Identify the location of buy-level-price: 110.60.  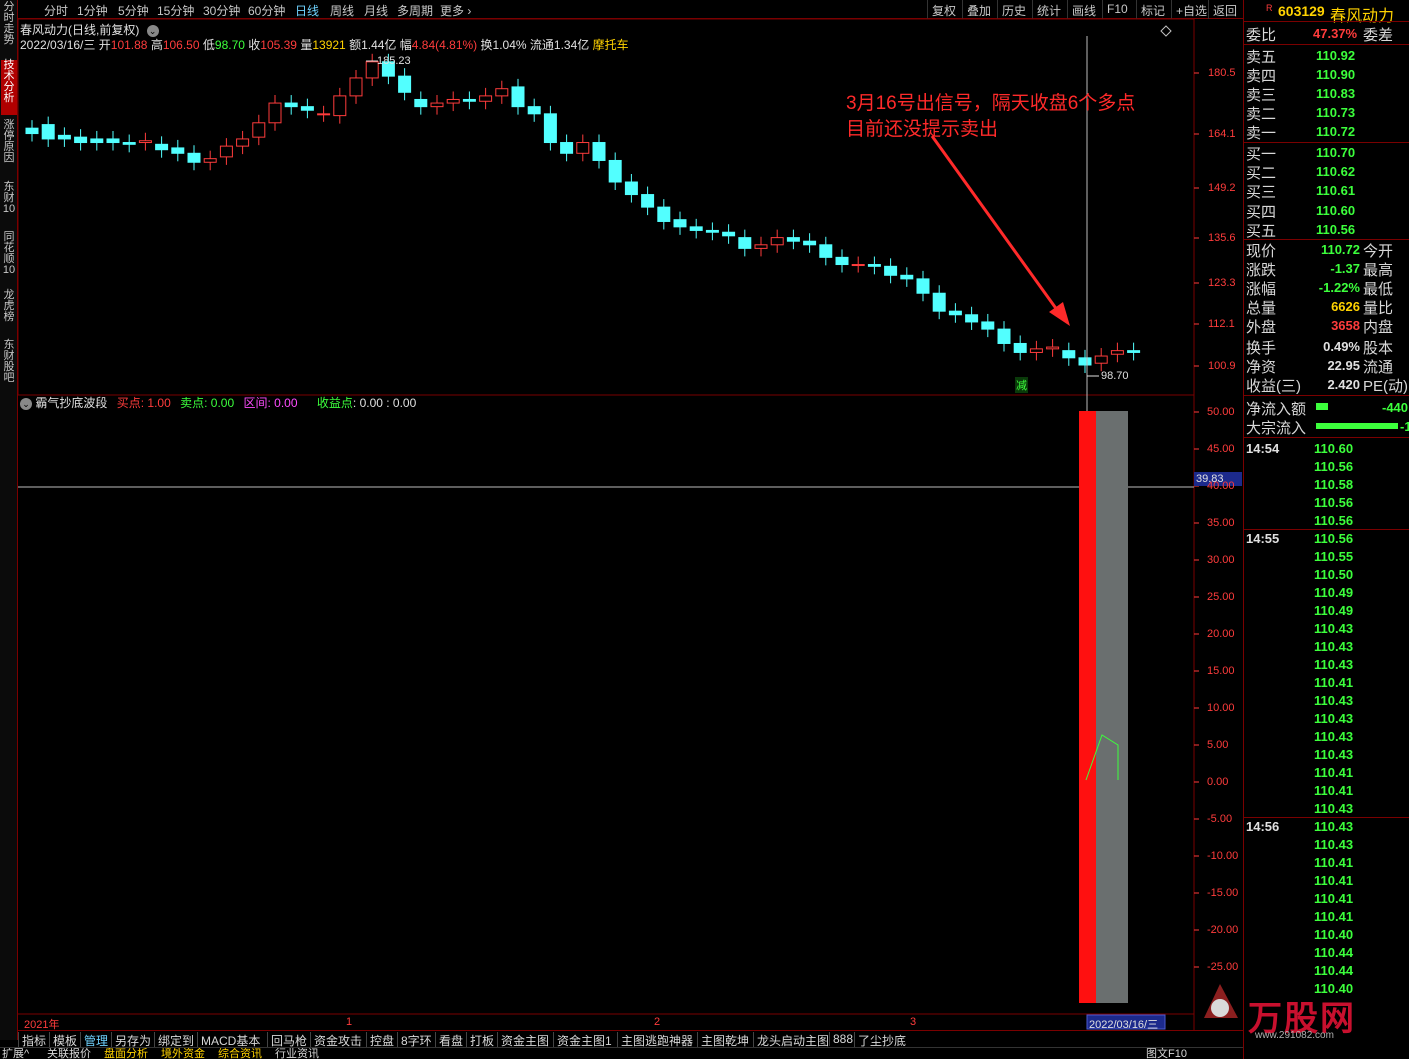
(1336, 210).